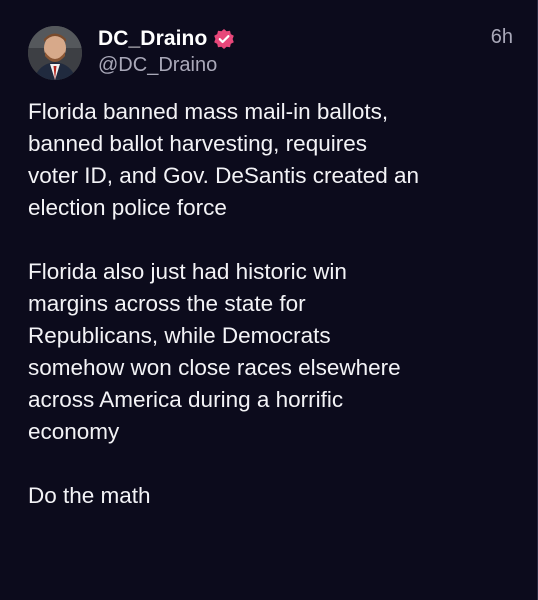 This screenshot has width=538, height=600. I want to click on name-row: DC_Draino, so click(166, 39).